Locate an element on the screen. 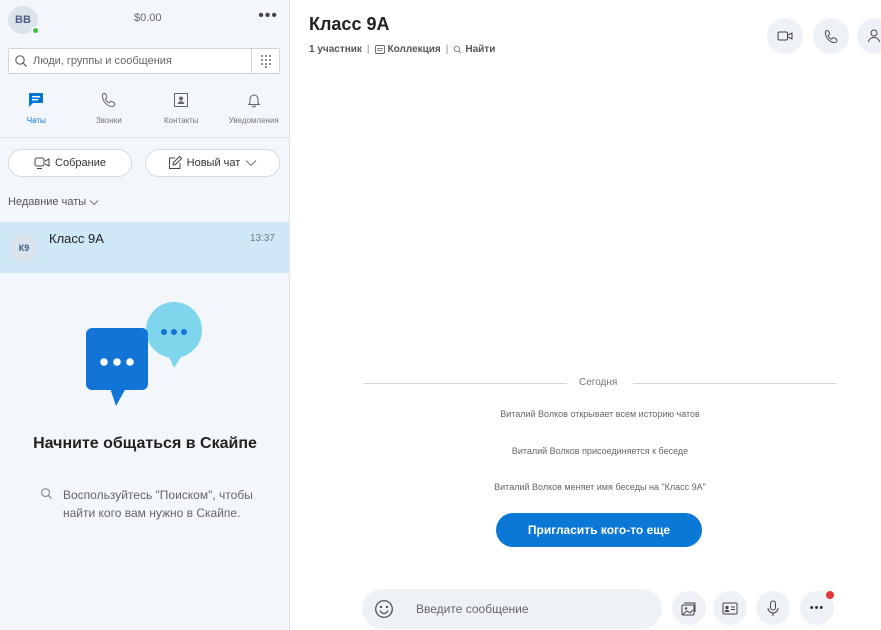  recent-chats-filter: Недавние чаты is located at coordinates (53, 202).